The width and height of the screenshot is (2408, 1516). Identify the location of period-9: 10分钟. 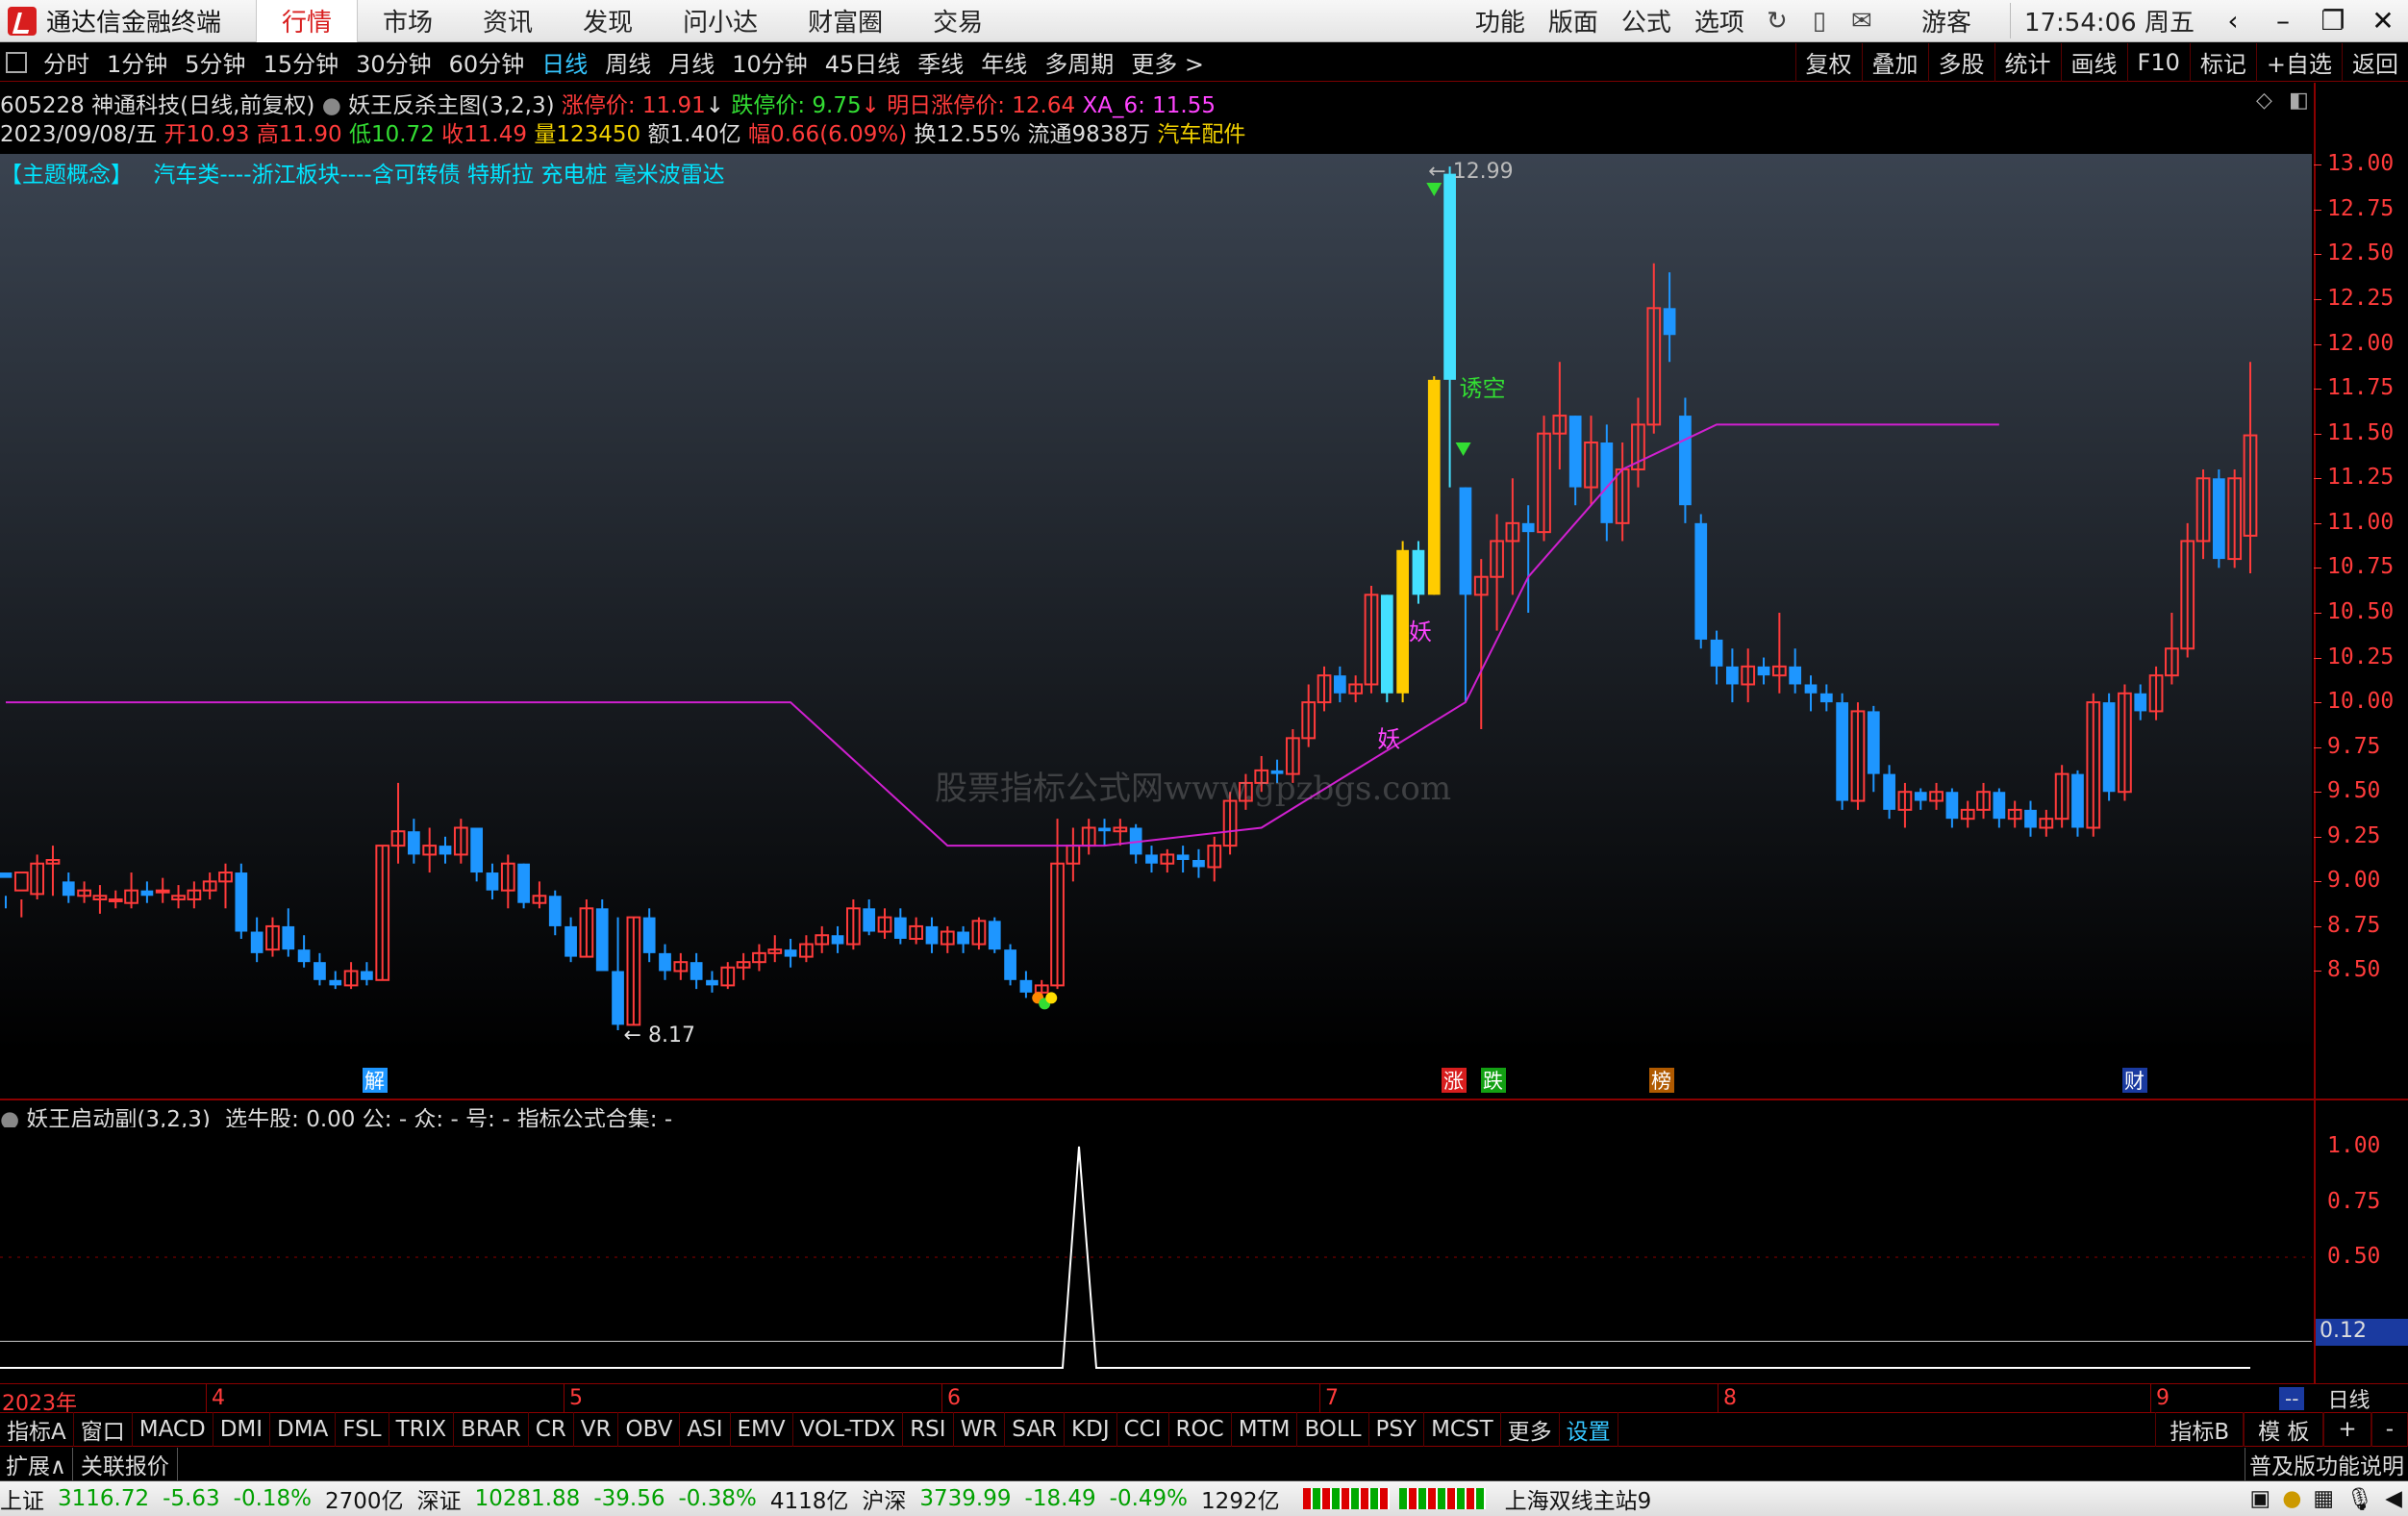
(769, 62).